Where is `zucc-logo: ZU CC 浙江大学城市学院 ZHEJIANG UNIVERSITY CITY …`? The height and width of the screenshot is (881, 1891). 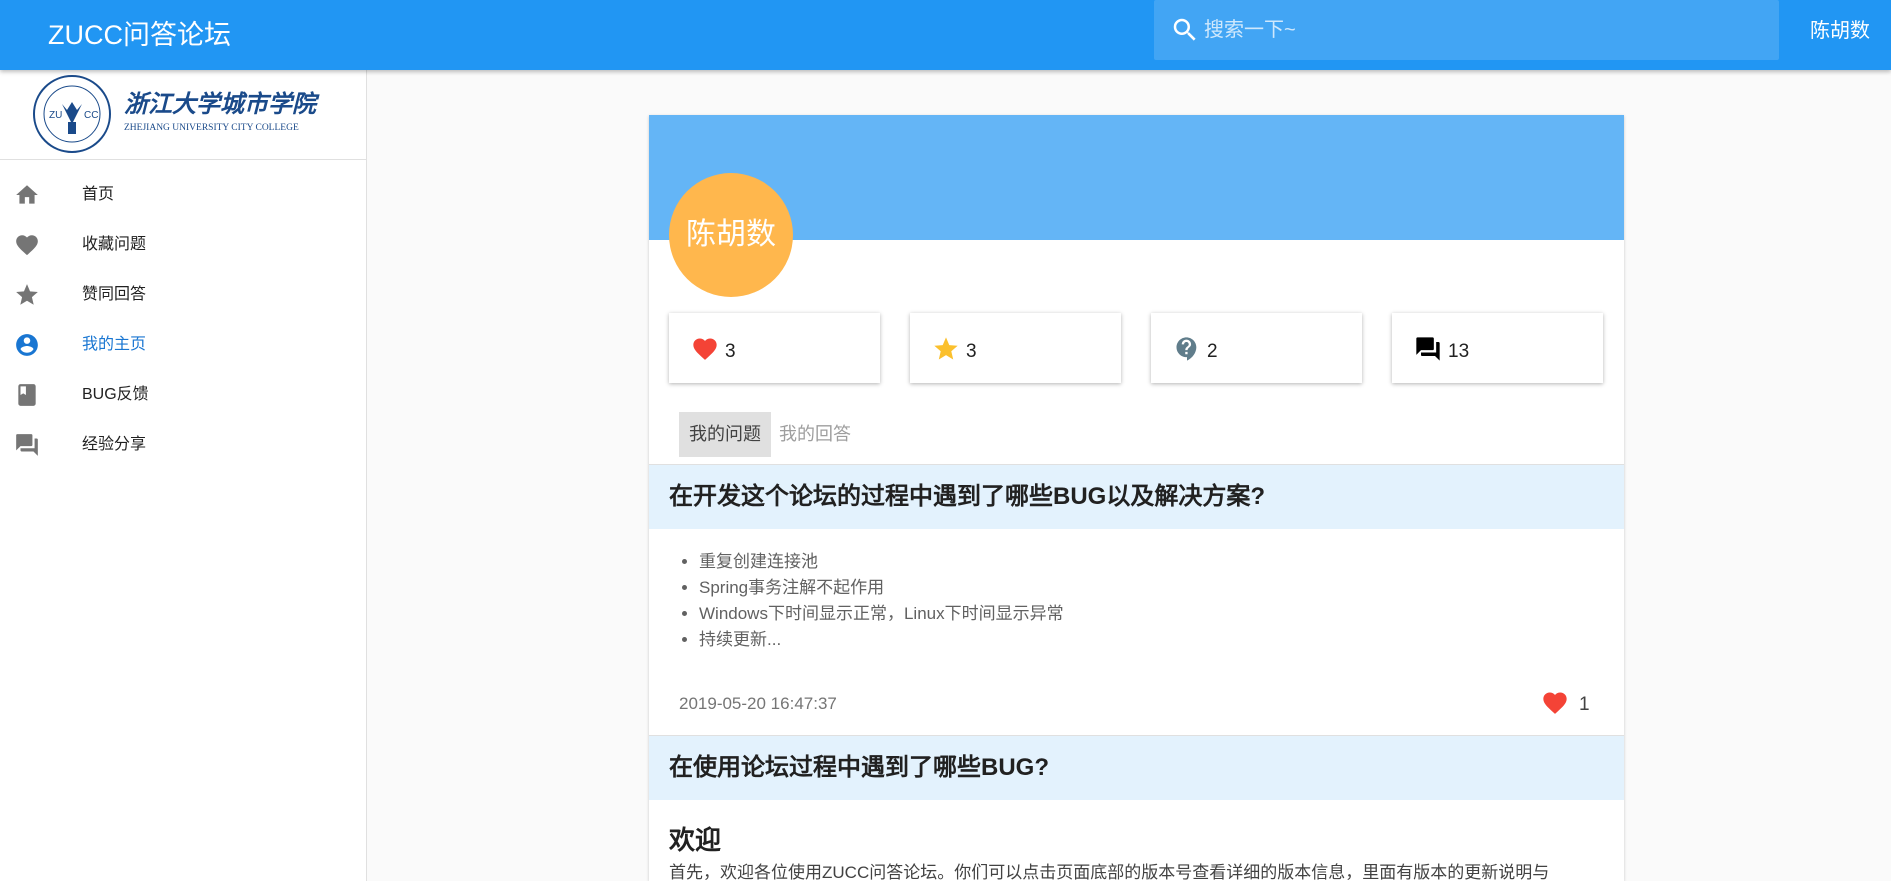
zucc-logo: ZU CC 浙江大学城市学院 ZHEJIANG UNIVERSITY CITY … is located at coordinates (176, 114).